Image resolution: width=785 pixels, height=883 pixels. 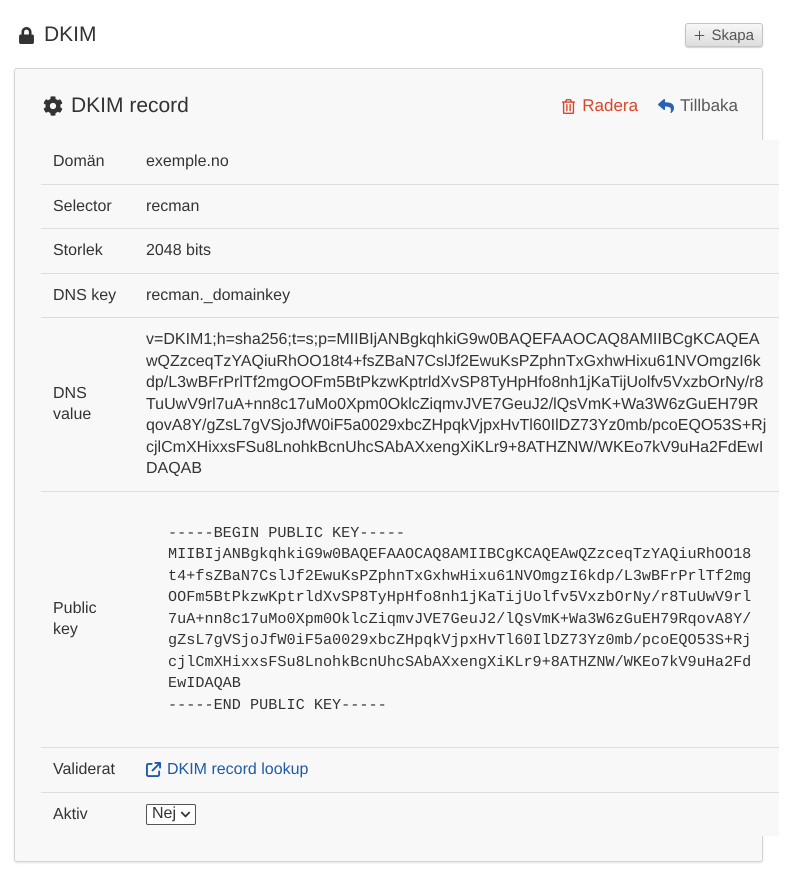 What do you see at coordinates (218, 296) in the screenshot?
I see `field-value: recman._domainkey` at bounding box center [218, 296].